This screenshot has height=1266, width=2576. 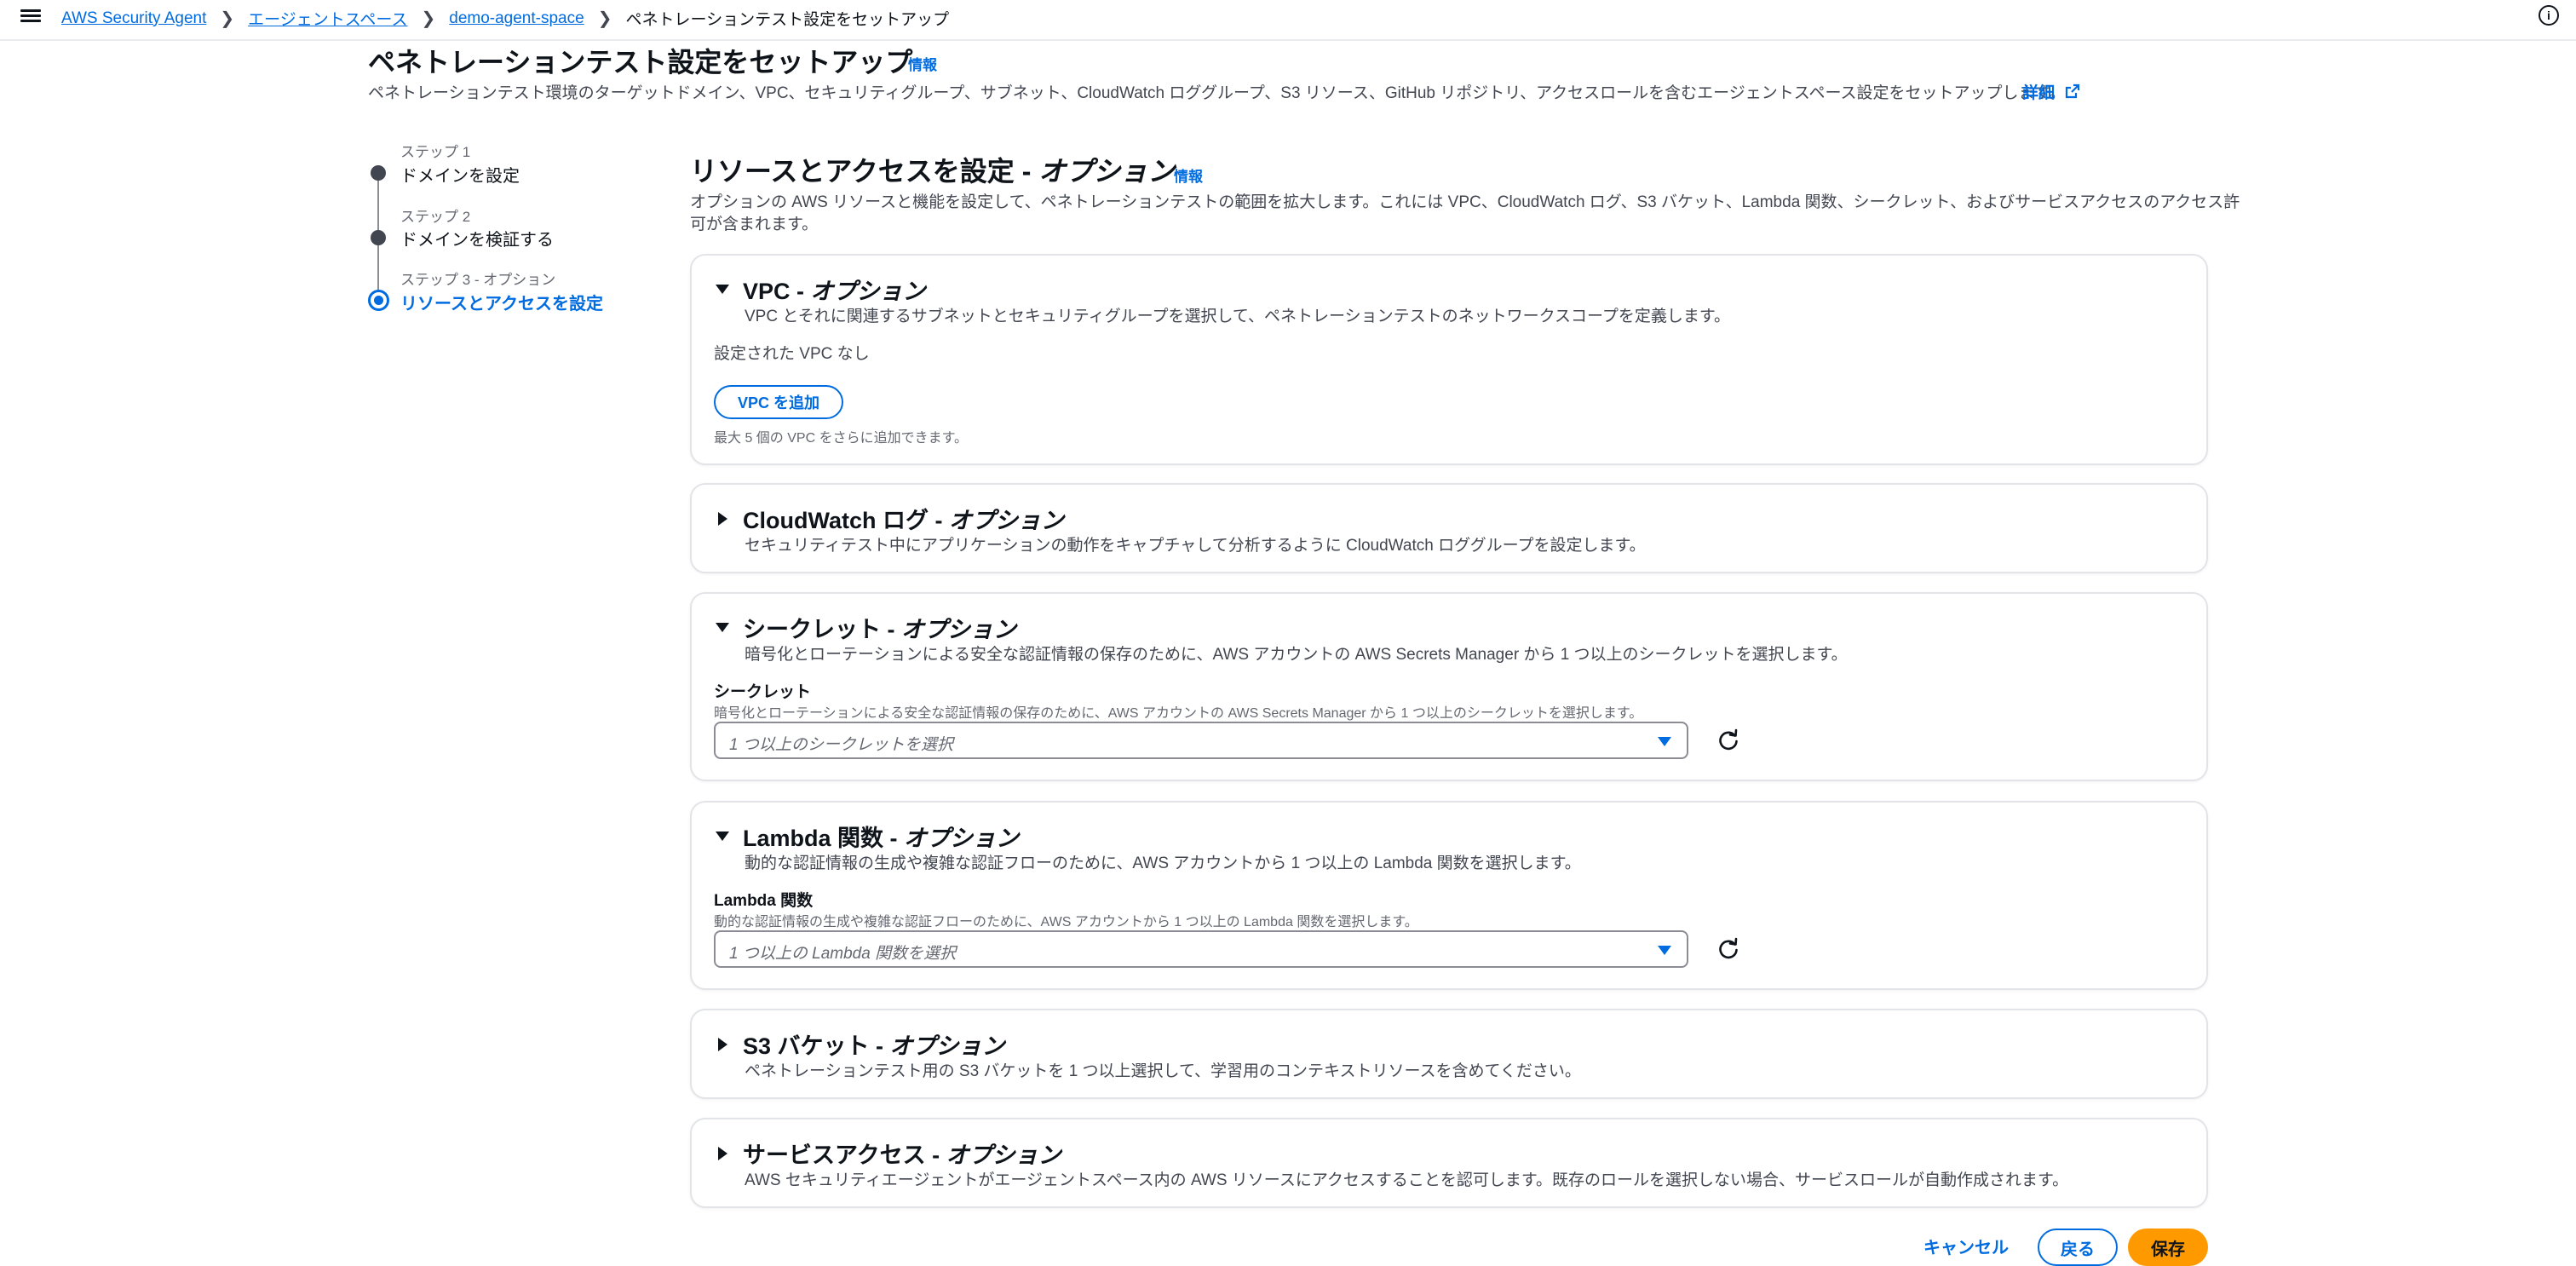 What do you see at coordinates (880, 629) in the screenshot?
I see `secrets-title: シークレット - オプション` at bounding box center [880, 629].